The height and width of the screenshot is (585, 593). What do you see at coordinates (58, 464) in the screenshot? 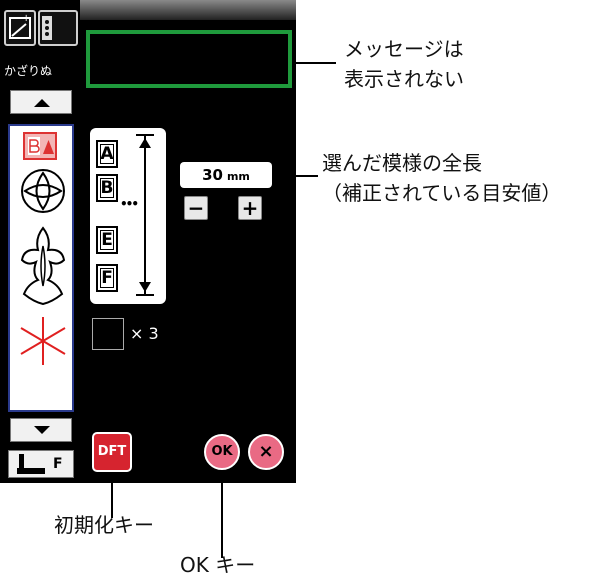
I see `foot-letter: F` at bounding box center [58, 464].